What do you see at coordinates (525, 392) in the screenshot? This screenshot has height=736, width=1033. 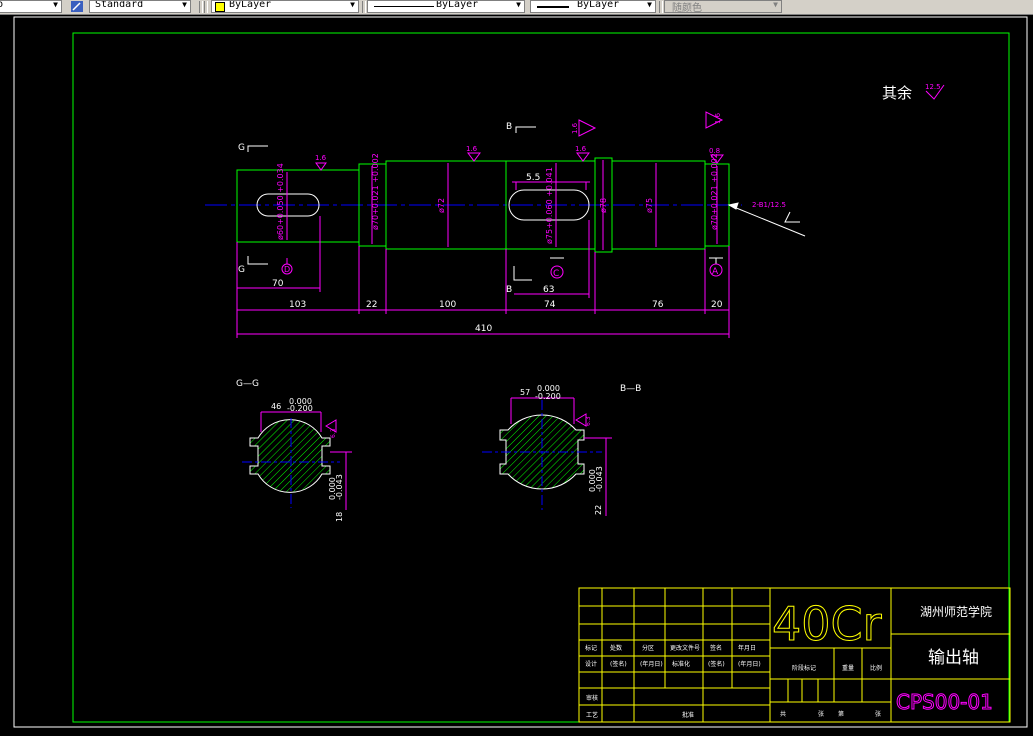 I see `section-bb-width: 57` at bounding box center [525, 392].